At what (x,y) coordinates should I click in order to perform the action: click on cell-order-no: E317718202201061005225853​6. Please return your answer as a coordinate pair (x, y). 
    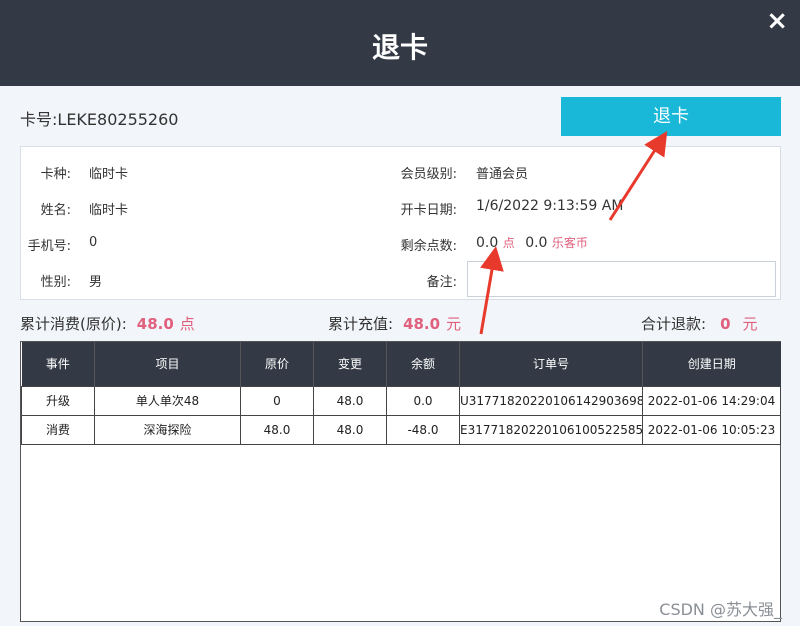
    Looking at the image, I should click on (551, 429).